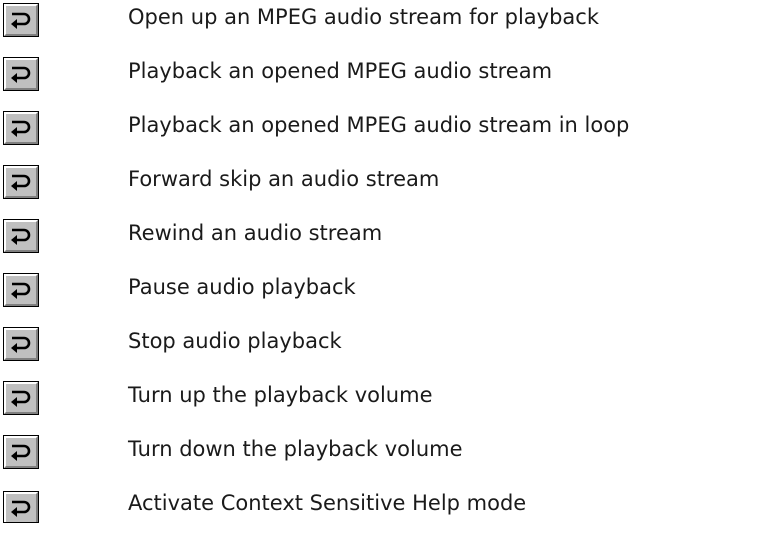 The width and height of the screenshot is (765, 548). I want to click on list-item-label: Turn down the playback volume, so click(295, 449).